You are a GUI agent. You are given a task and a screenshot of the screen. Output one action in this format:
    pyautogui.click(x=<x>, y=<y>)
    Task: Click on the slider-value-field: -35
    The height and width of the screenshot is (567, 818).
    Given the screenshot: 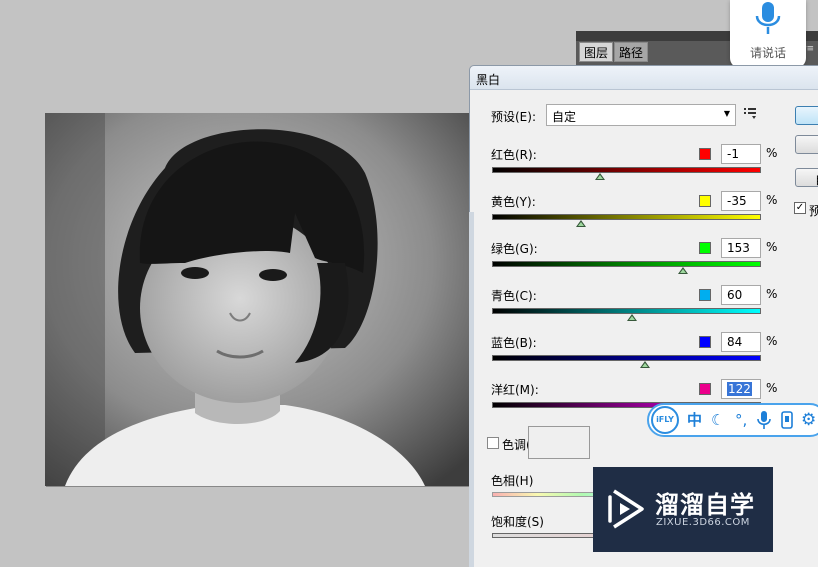 What is the action you would take?
    pyautogui.click(x=741, y=201)
    